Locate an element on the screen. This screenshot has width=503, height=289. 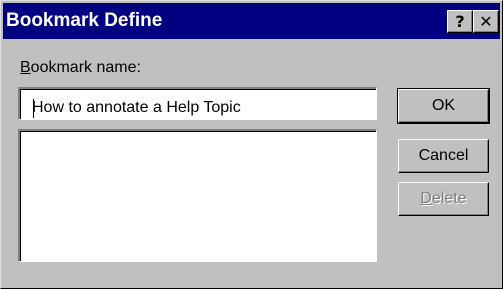
cancel-button: Cancel is located at coordinates (443, 156).